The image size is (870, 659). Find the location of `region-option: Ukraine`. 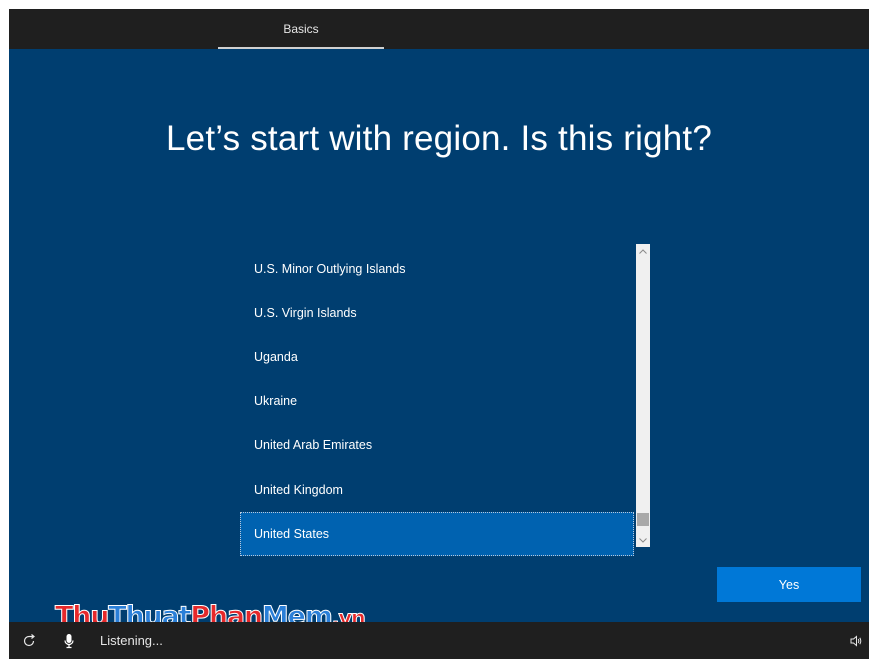

region-option: Ukraine is located at coordinates (437, 401).